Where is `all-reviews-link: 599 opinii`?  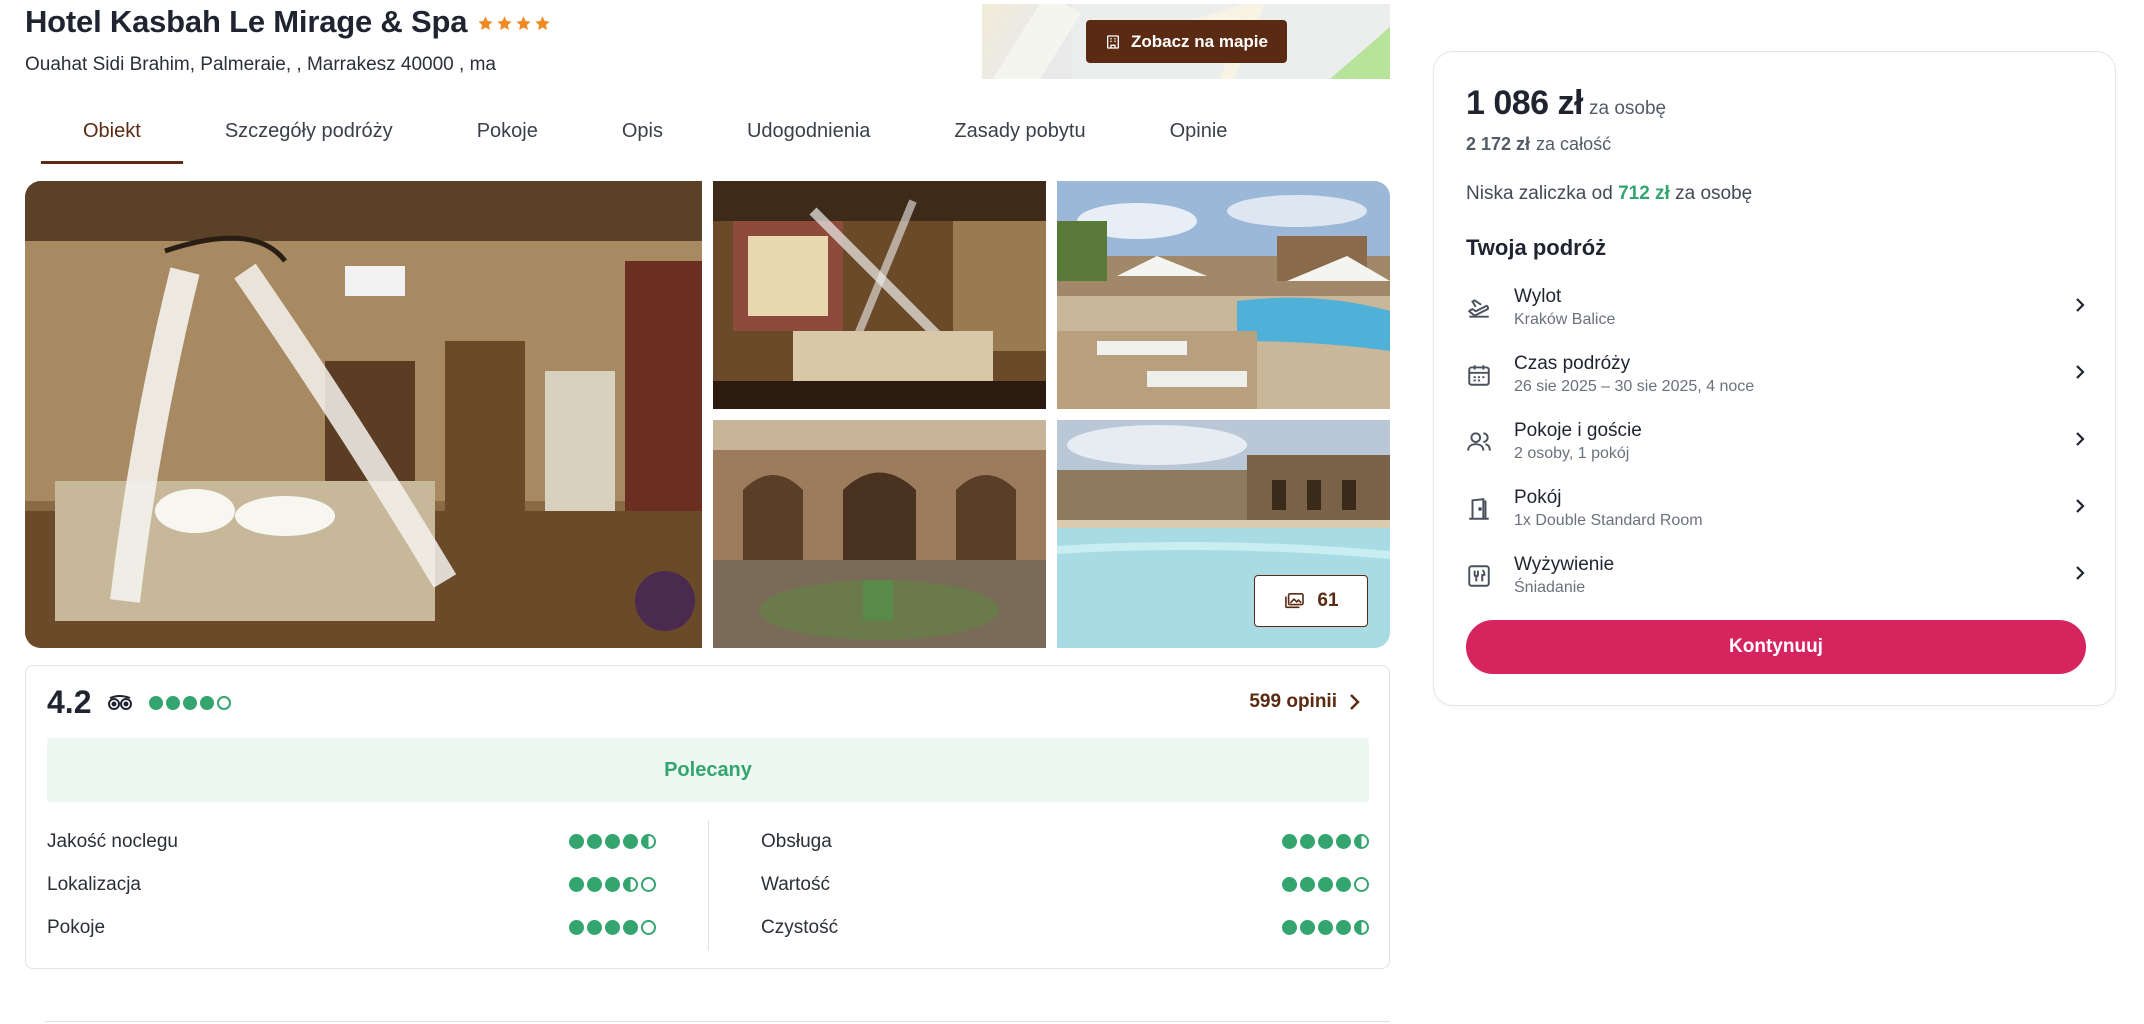 all-reviews-link: 599 opinii is located at coordinates (1305, 702).